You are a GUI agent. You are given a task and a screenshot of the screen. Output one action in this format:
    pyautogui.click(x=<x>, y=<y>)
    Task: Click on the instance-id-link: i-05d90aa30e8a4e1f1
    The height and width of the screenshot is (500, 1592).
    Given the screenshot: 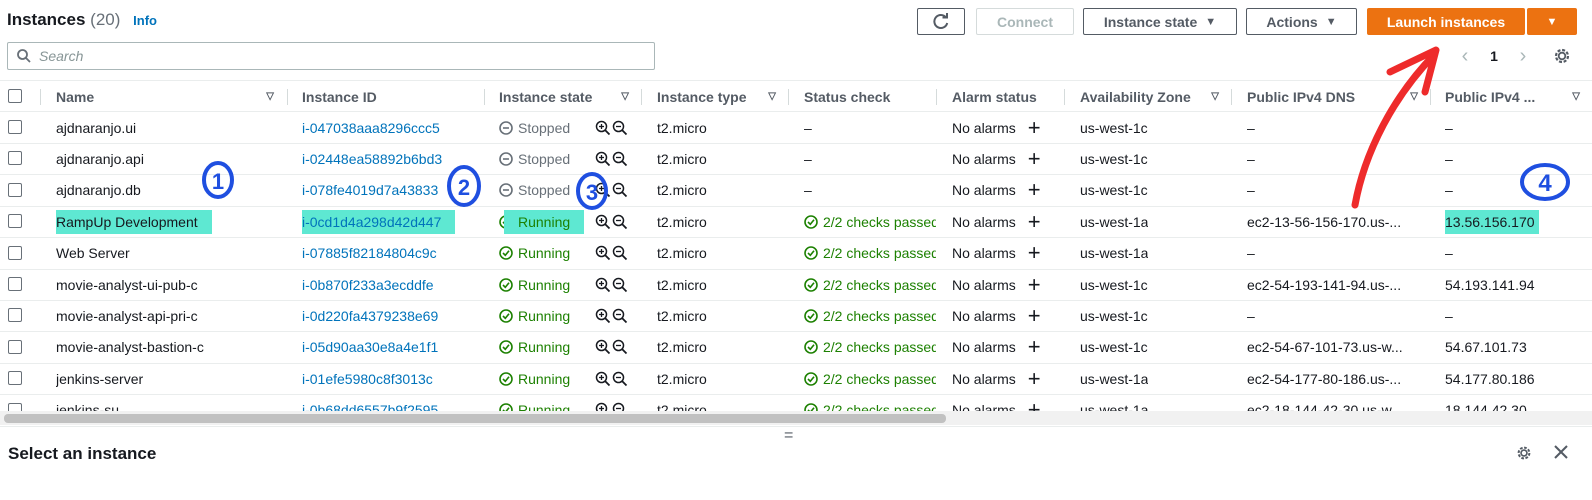 What is the action you would take?
    pyautogui.click(x=370, y=347)
    